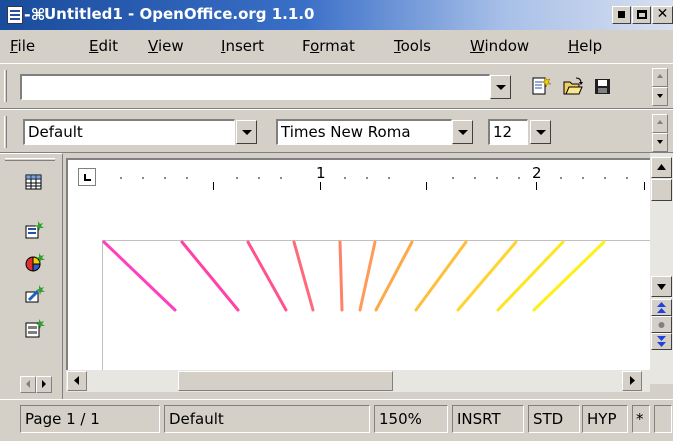  What do you see at coordinates (35, 263) in the screenshot?
I see `insert-chart-icon` at bounding box center [35, 263].